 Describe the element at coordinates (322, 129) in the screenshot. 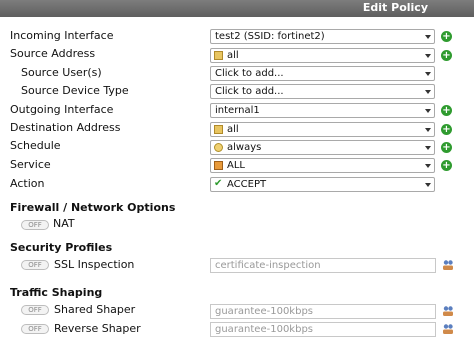

I see `destination-address-select: all` at that location.